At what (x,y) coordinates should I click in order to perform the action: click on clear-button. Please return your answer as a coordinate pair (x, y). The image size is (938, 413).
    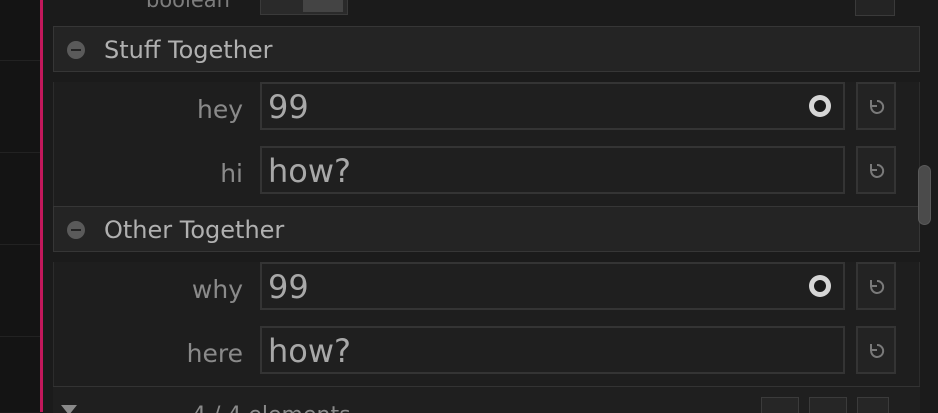
    Looking at the image, I should click on (780, 405).